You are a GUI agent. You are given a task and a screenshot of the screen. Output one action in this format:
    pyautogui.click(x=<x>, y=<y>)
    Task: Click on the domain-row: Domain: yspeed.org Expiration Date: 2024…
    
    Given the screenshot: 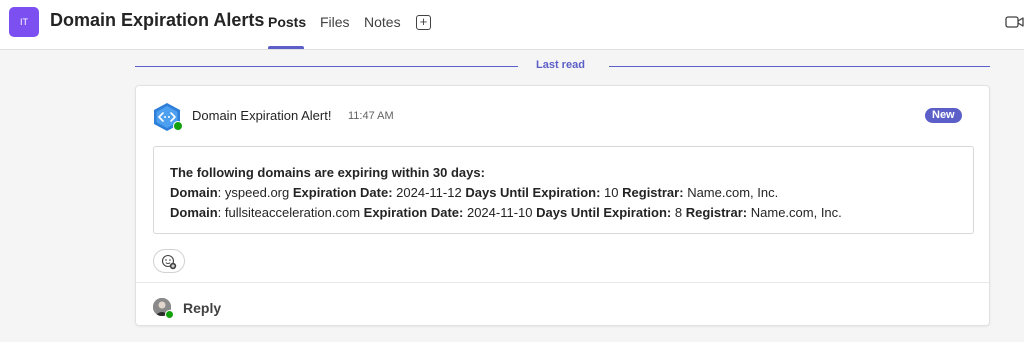 What is the action you would take?
    pyautogui.click(x=474, y=192)
    